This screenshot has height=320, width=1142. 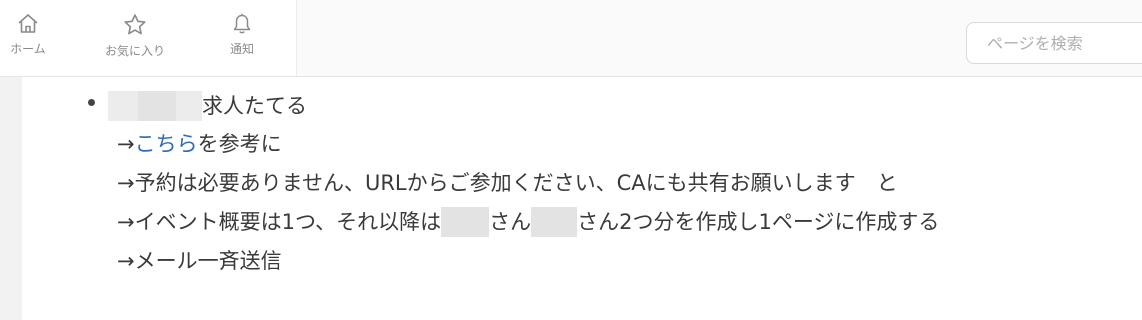 I want to click on line-2-rest: を参考に, so click(x=239, y=144).